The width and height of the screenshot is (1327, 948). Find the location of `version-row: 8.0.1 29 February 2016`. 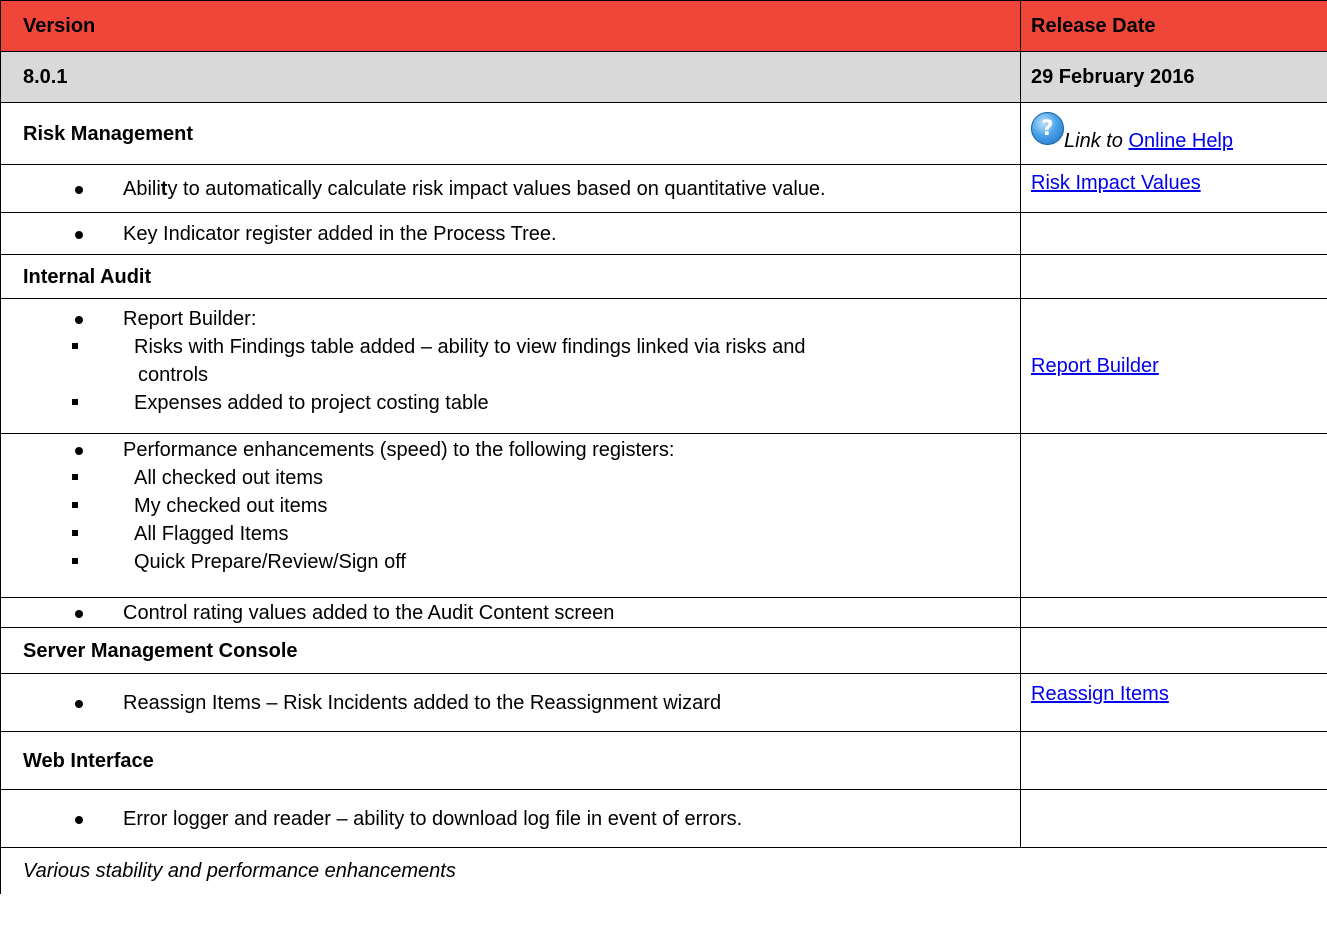

version-row: 8.0.1 29 February 2016 is located at coordinates (663, 77).